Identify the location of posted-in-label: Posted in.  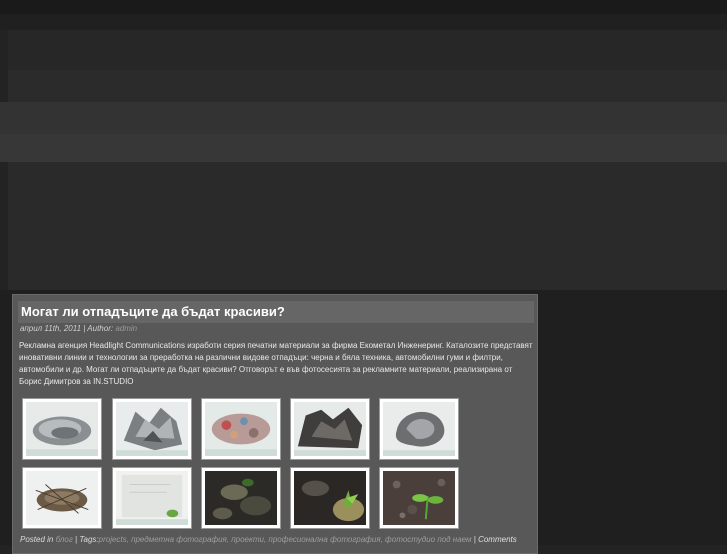
(37, 539).